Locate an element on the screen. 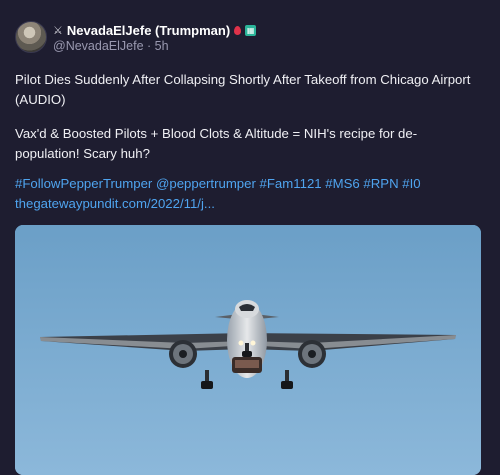 The height and width of the screenshot is (475, 500). author-name-row: ⚔ NevadaElJefe (Trumpman) ▦ is located at coordinates (155, 30).